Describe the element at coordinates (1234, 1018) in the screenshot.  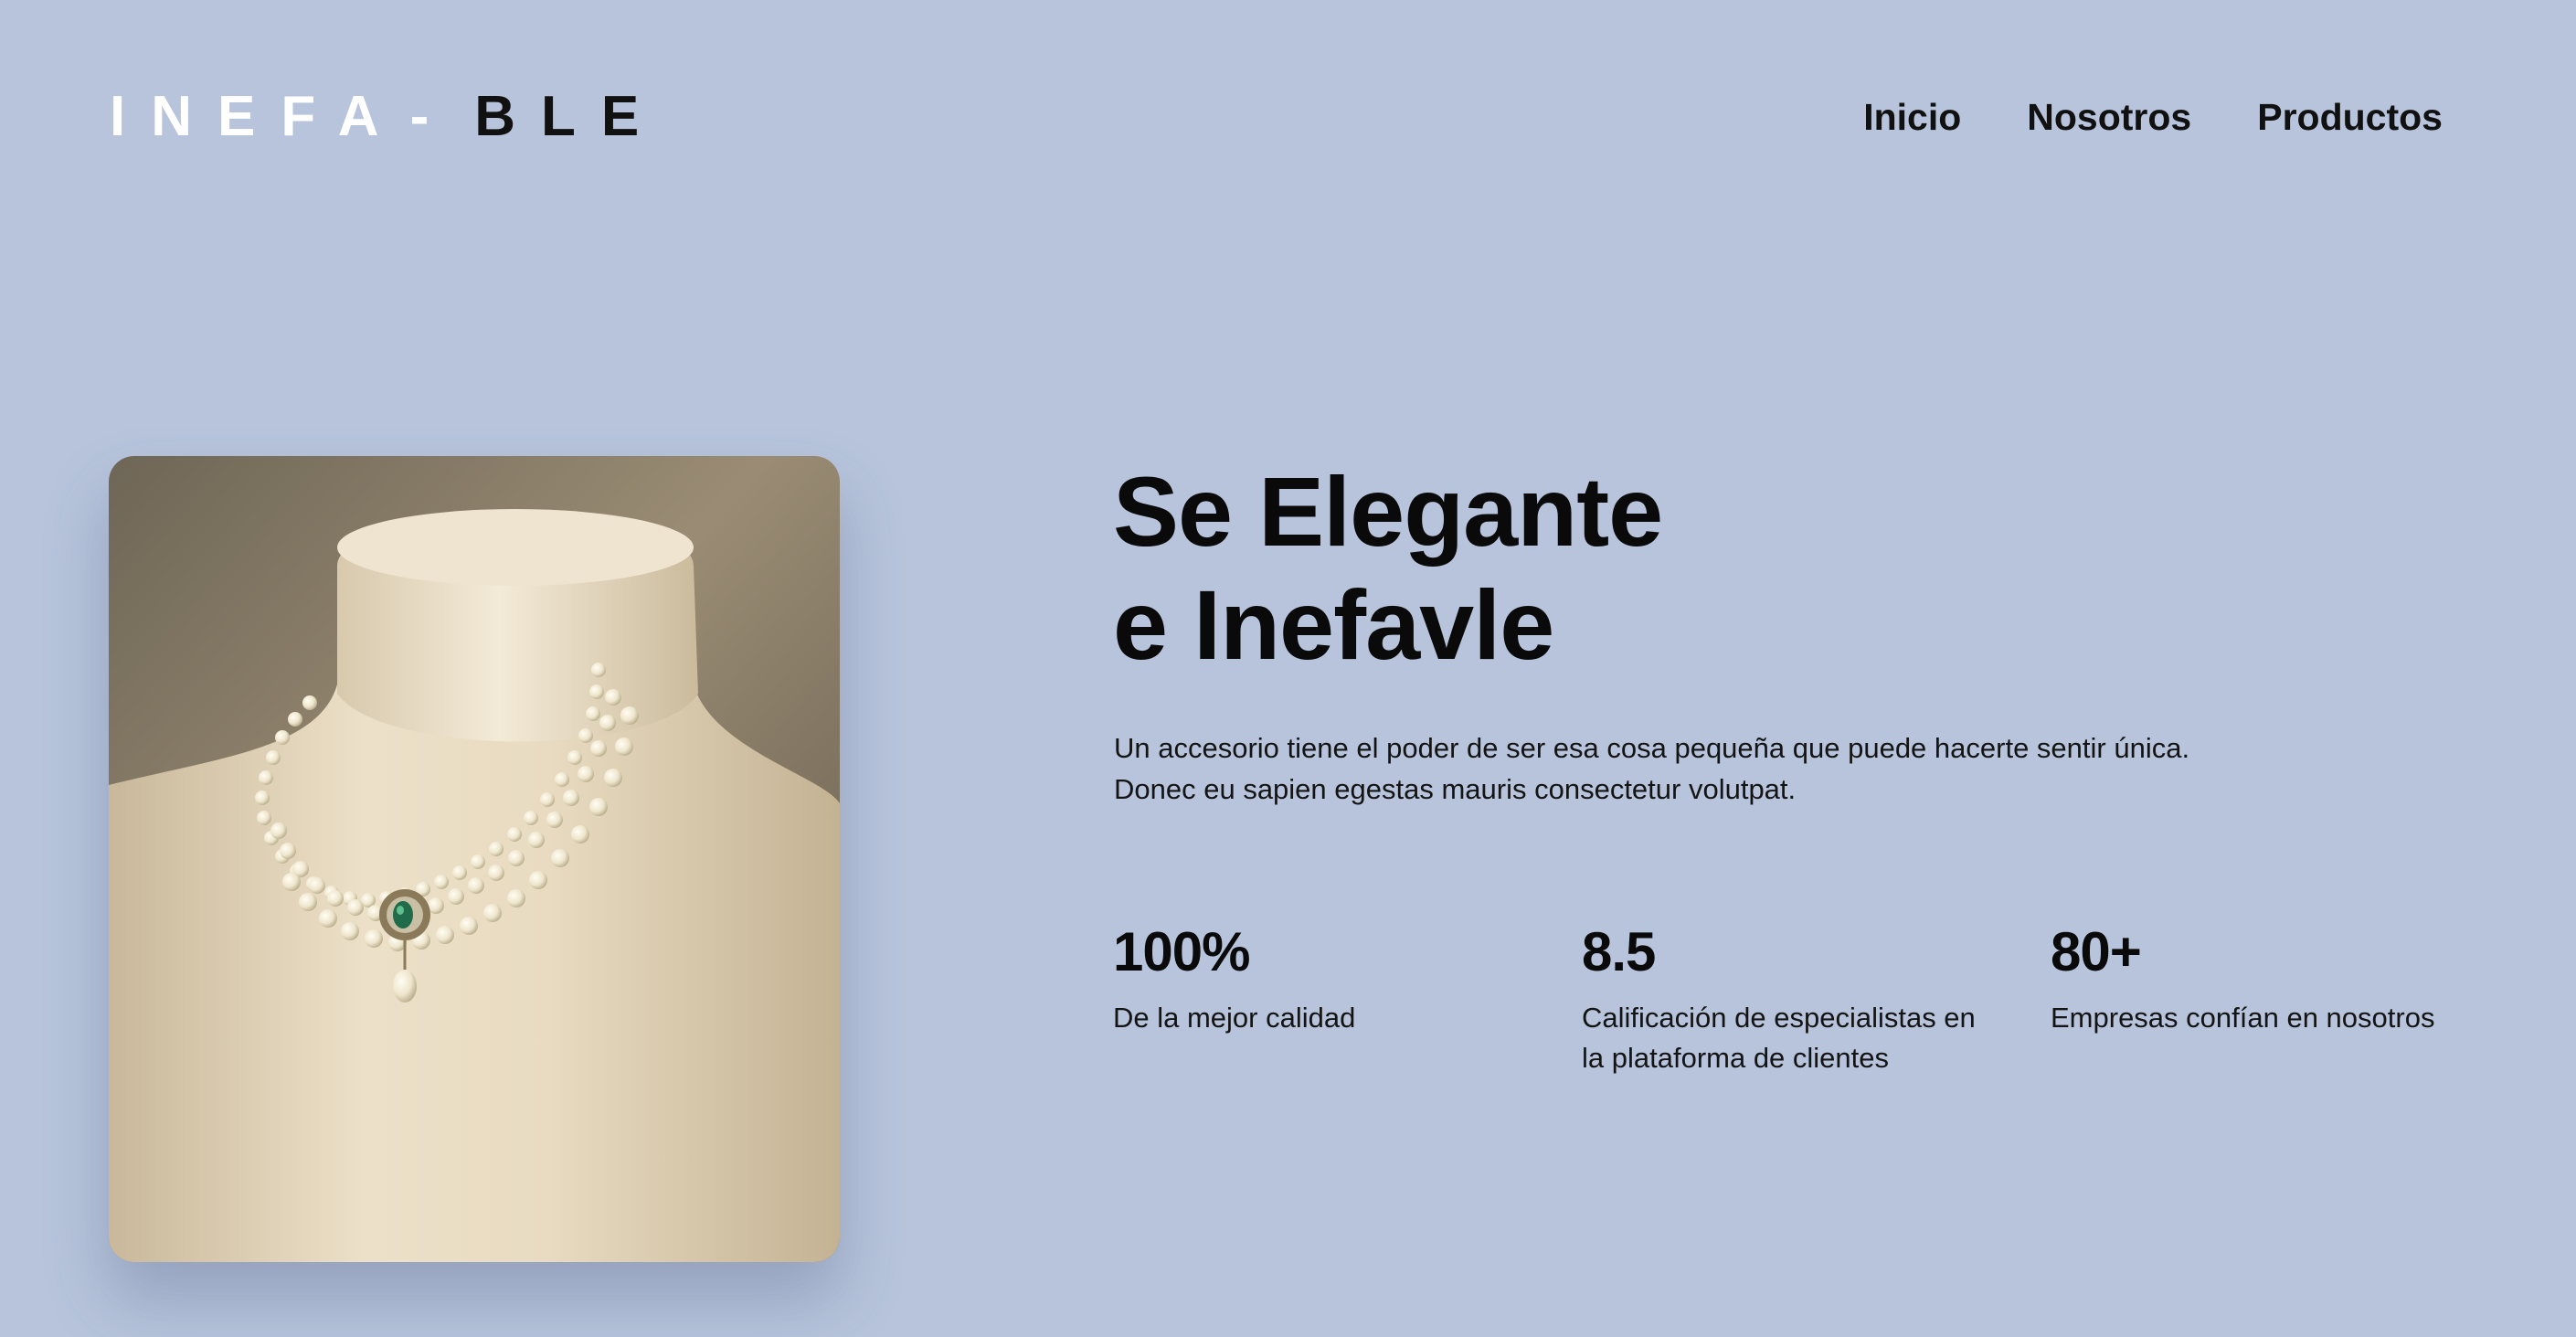
I see `stat-label-line-1: De la mejor calidad` at that location.